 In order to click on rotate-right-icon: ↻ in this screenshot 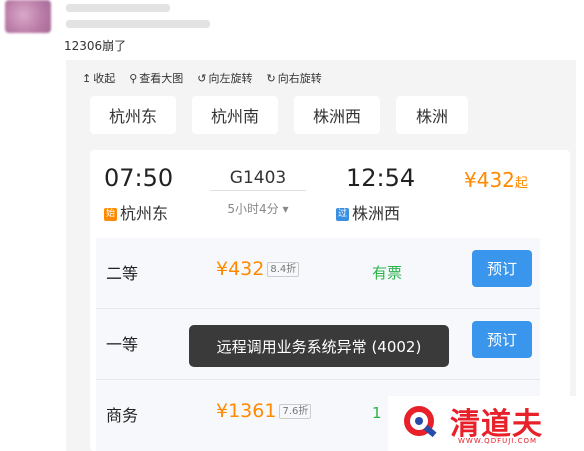, I will do `click(271, 78)`.